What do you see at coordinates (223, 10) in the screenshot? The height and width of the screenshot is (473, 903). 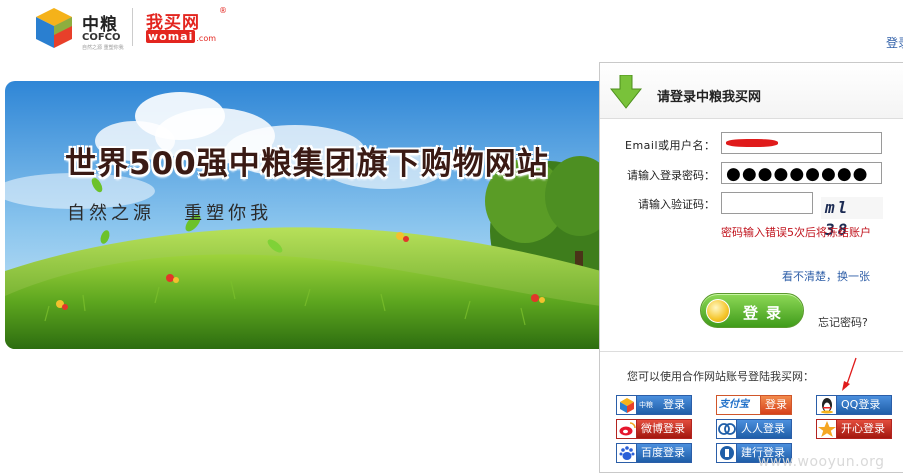 I see `registered-mark: ®` at bounding box center [223, 10].